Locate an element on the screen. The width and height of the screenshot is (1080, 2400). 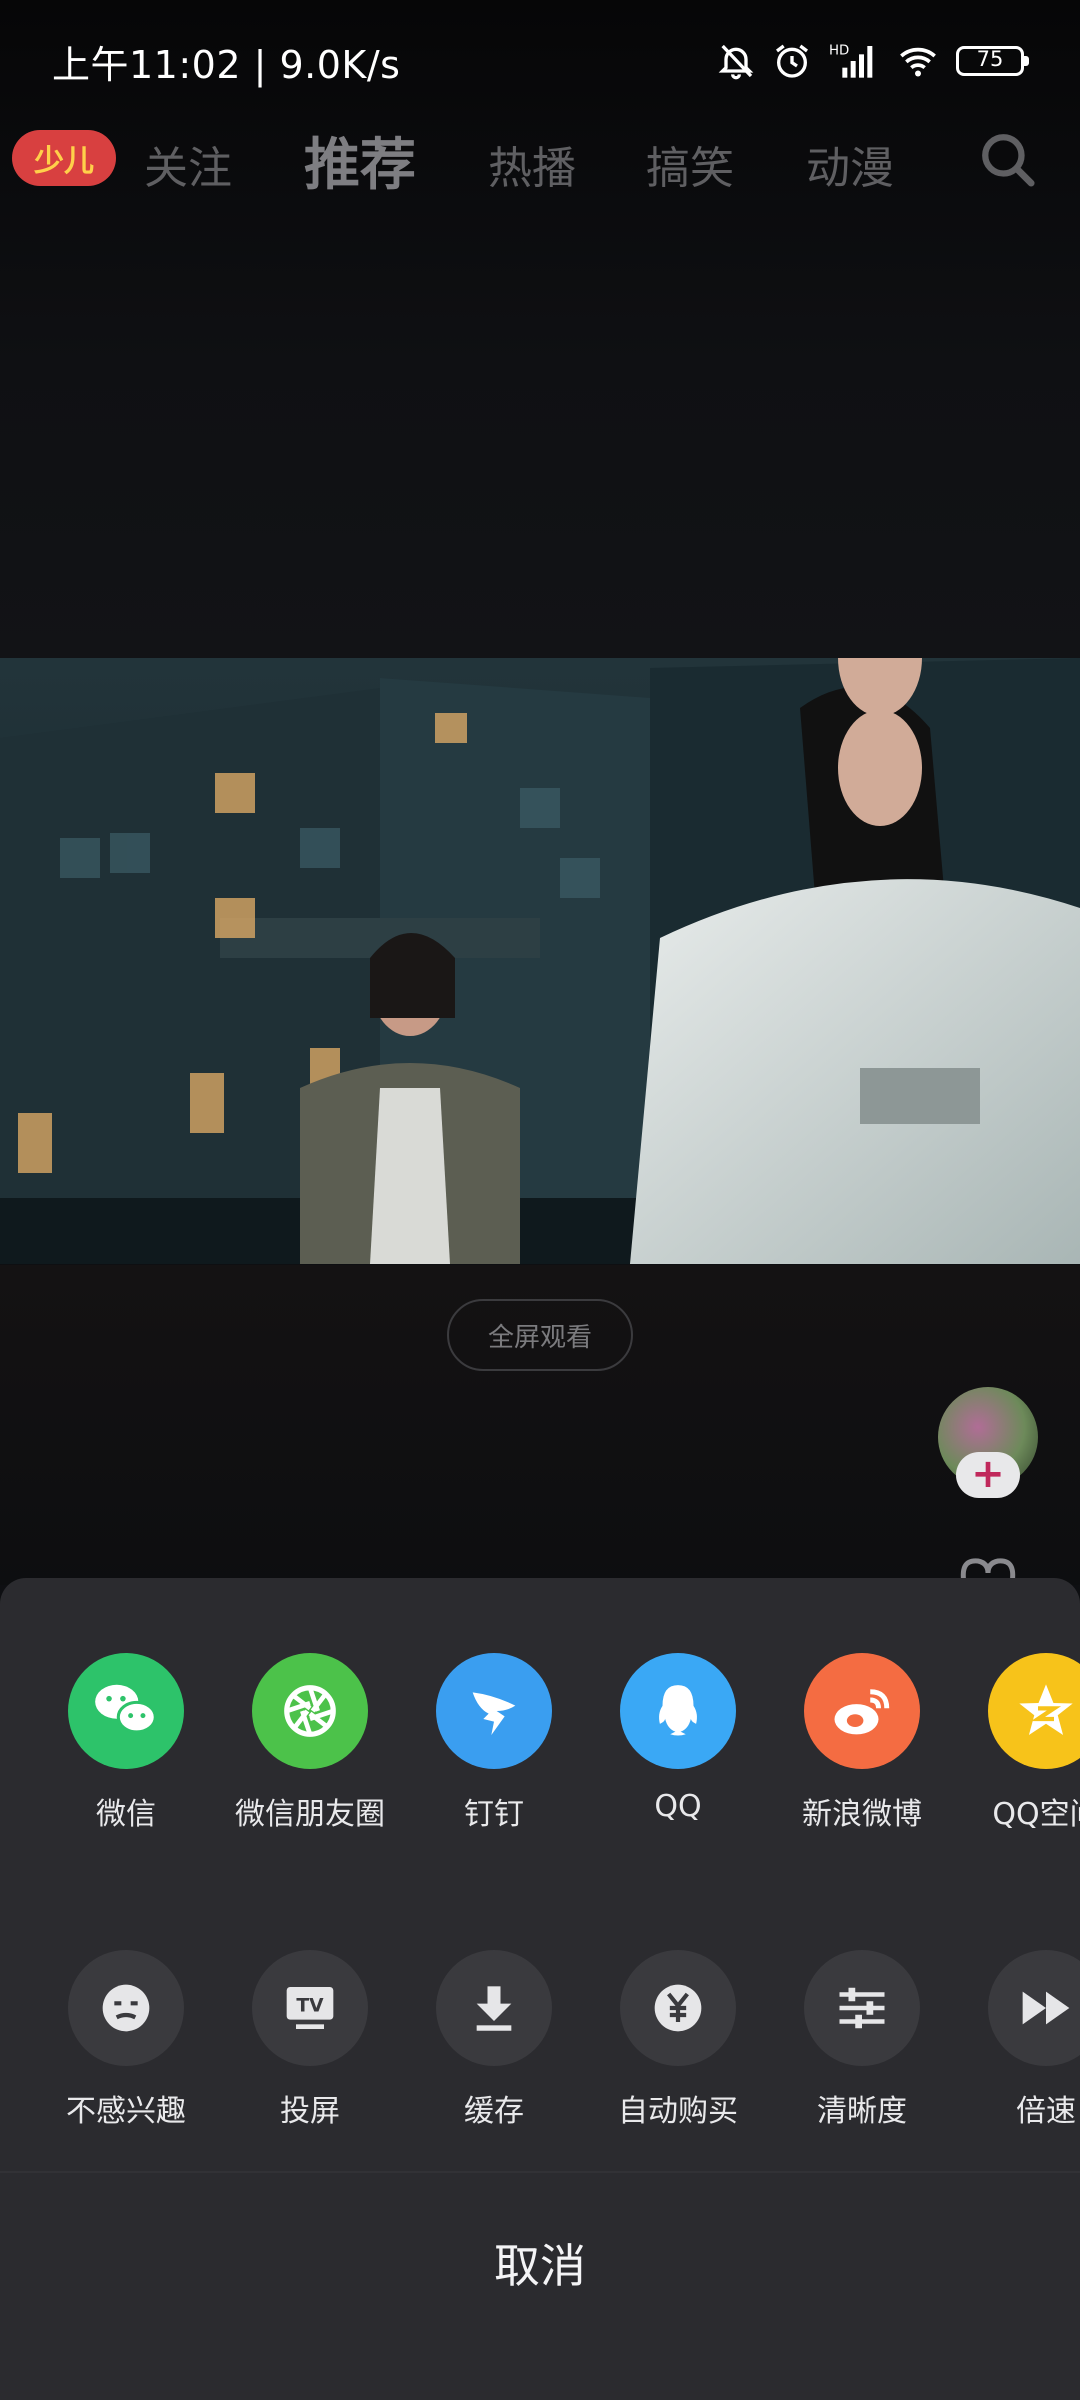
download-button: 缓存 is located at coordinates (494, 2040).